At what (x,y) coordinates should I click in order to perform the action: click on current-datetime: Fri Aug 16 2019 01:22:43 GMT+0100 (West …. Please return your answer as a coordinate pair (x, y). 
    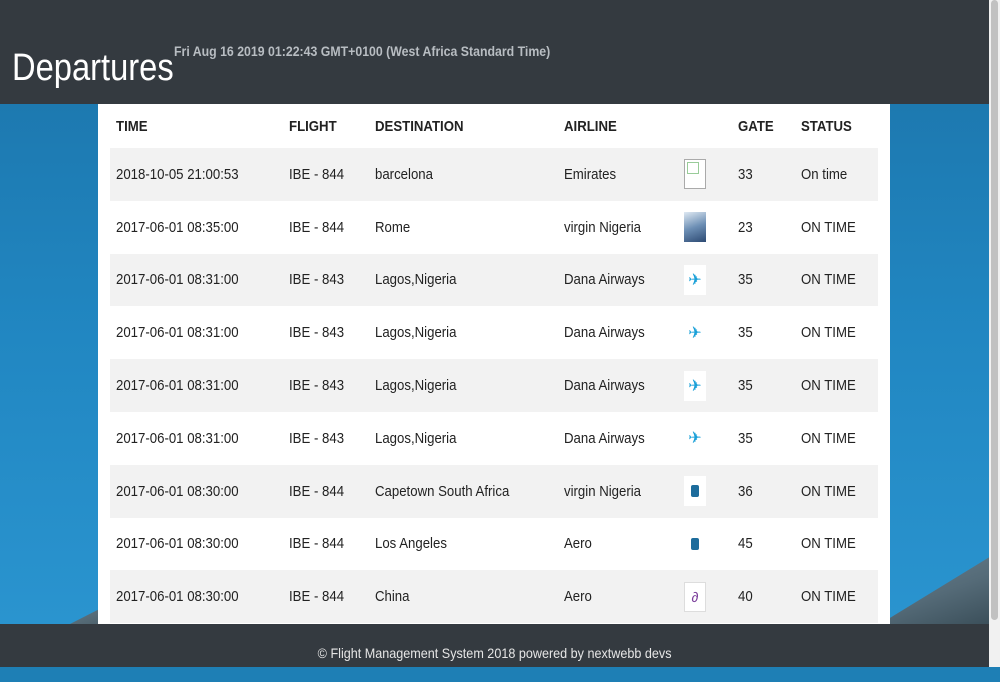
    Looking at the image, I should click on (362, 51).